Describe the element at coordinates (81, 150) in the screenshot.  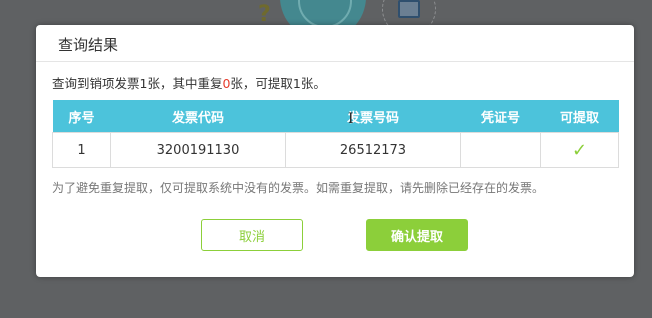
I see `cell-index: 1` at that location.